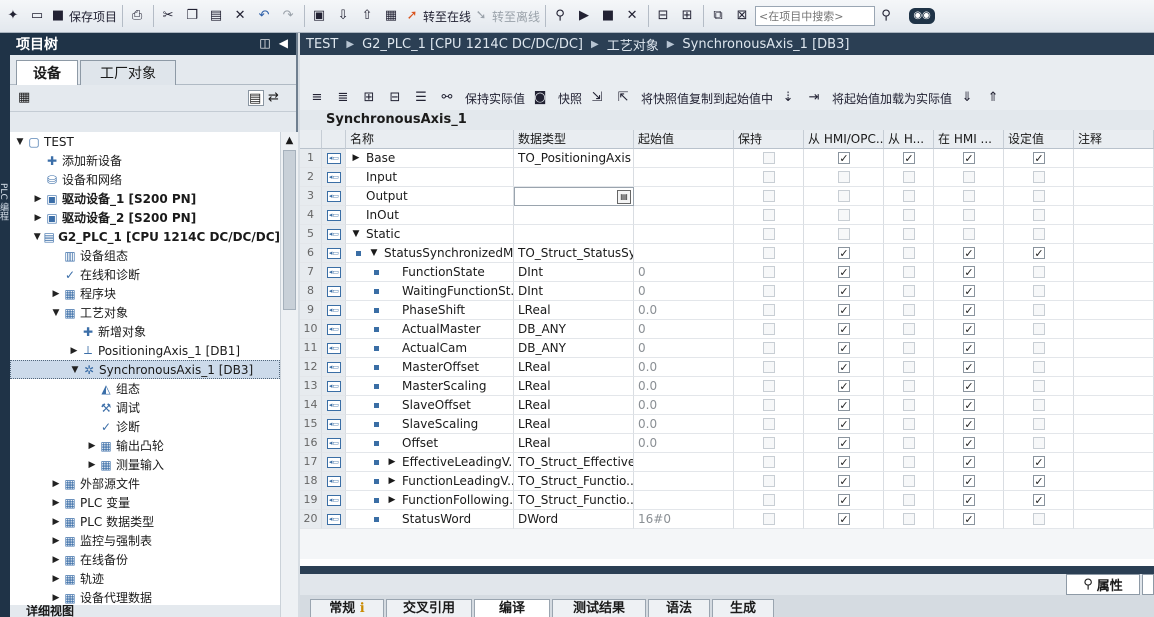 This screenshot has width=1154, height=617. I want to click on table-row: 14 ◂▭ SlaveOffset LReal 0.0 ✓ ✓, so click(727, 405).